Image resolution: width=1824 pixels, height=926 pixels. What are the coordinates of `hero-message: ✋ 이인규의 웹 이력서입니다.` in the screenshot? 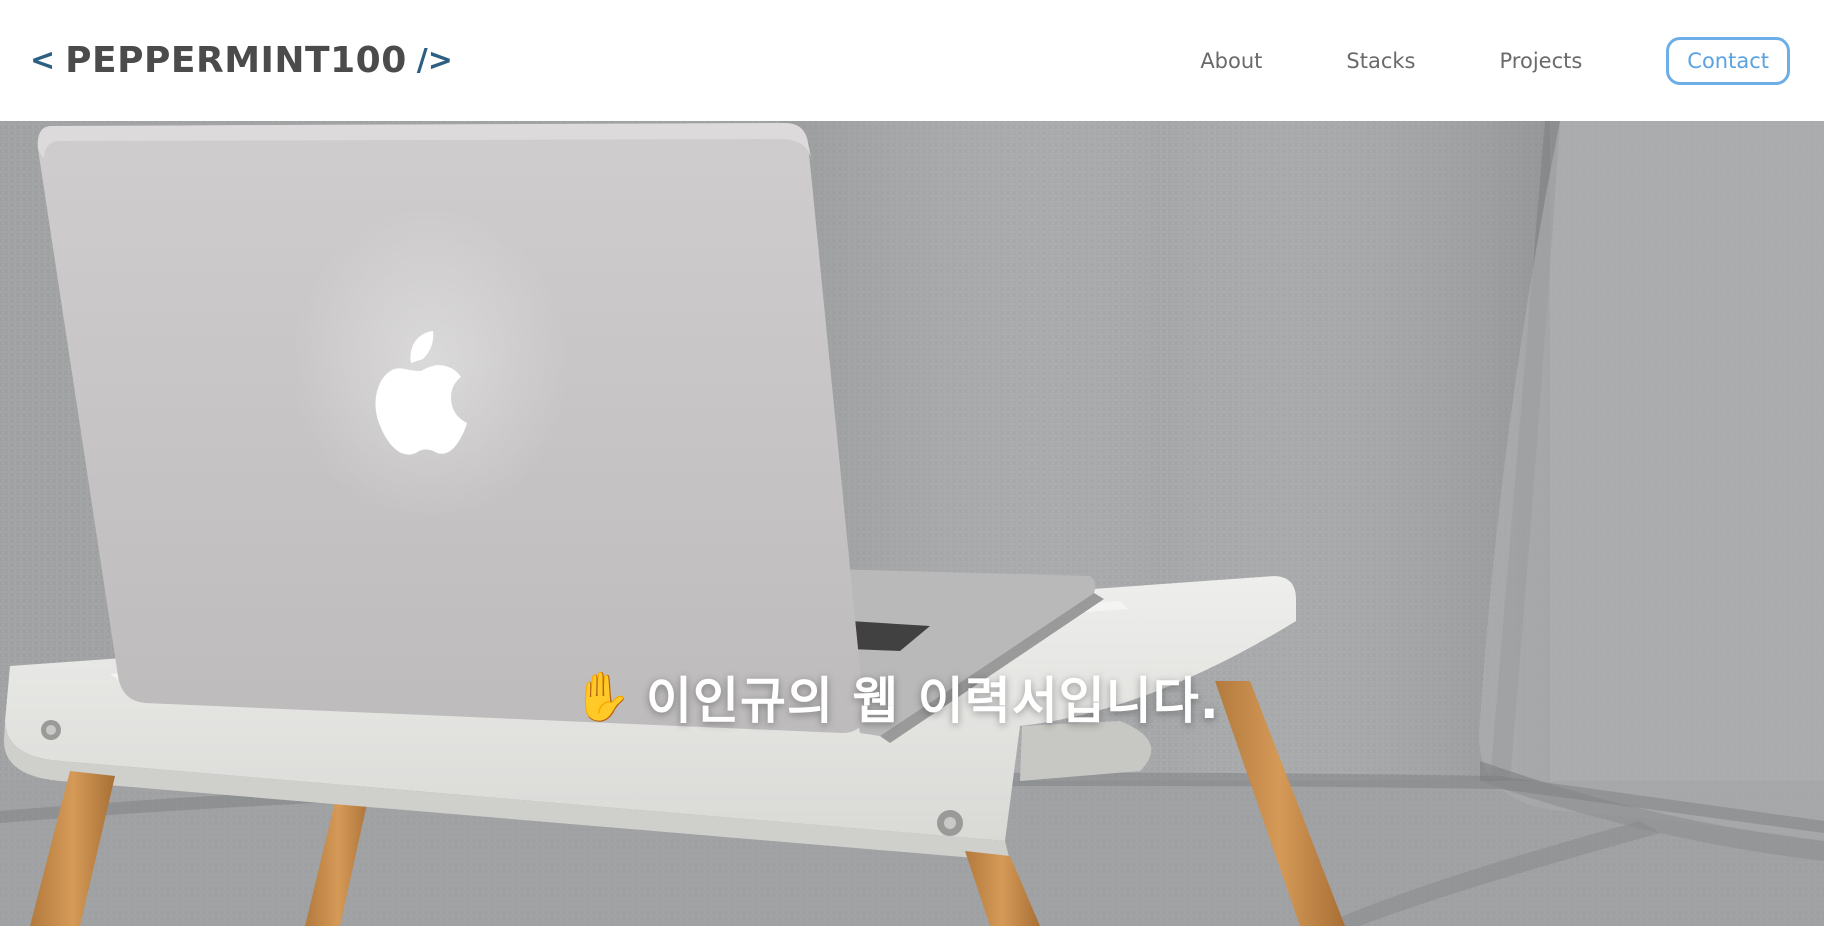 It's located at (904, 697).